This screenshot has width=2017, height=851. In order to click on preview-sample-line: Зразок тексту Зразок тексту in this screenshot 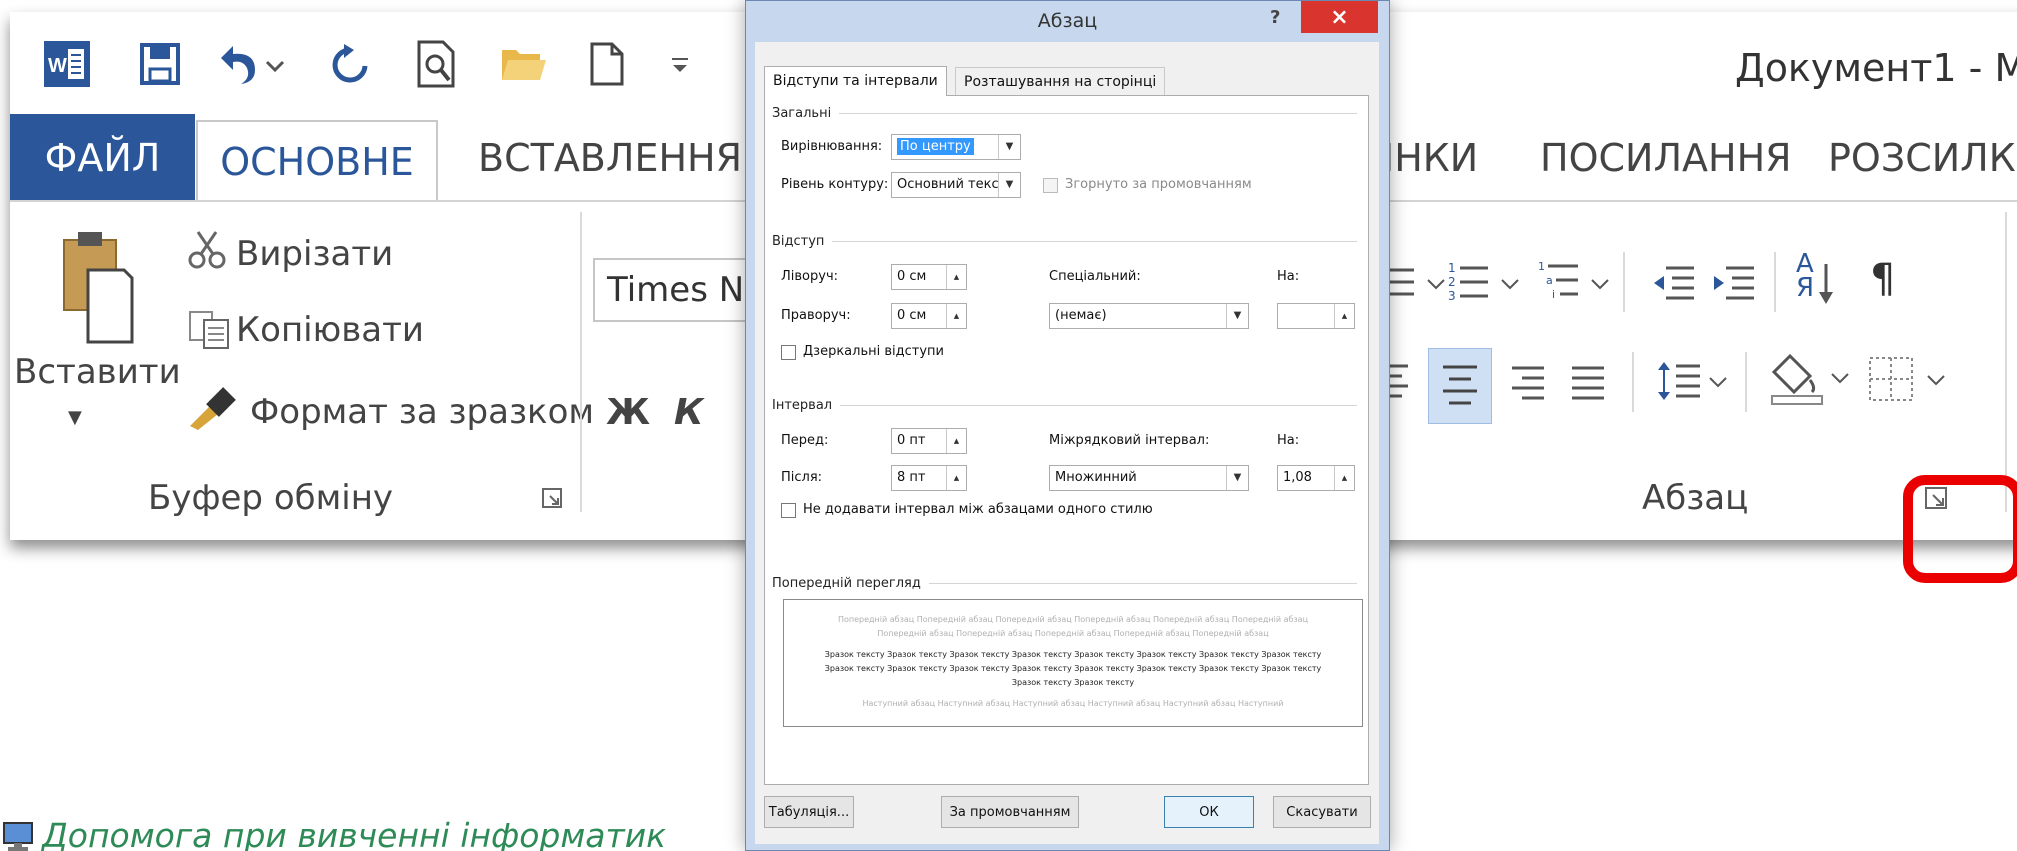, I will do `click(1073, 682)`.